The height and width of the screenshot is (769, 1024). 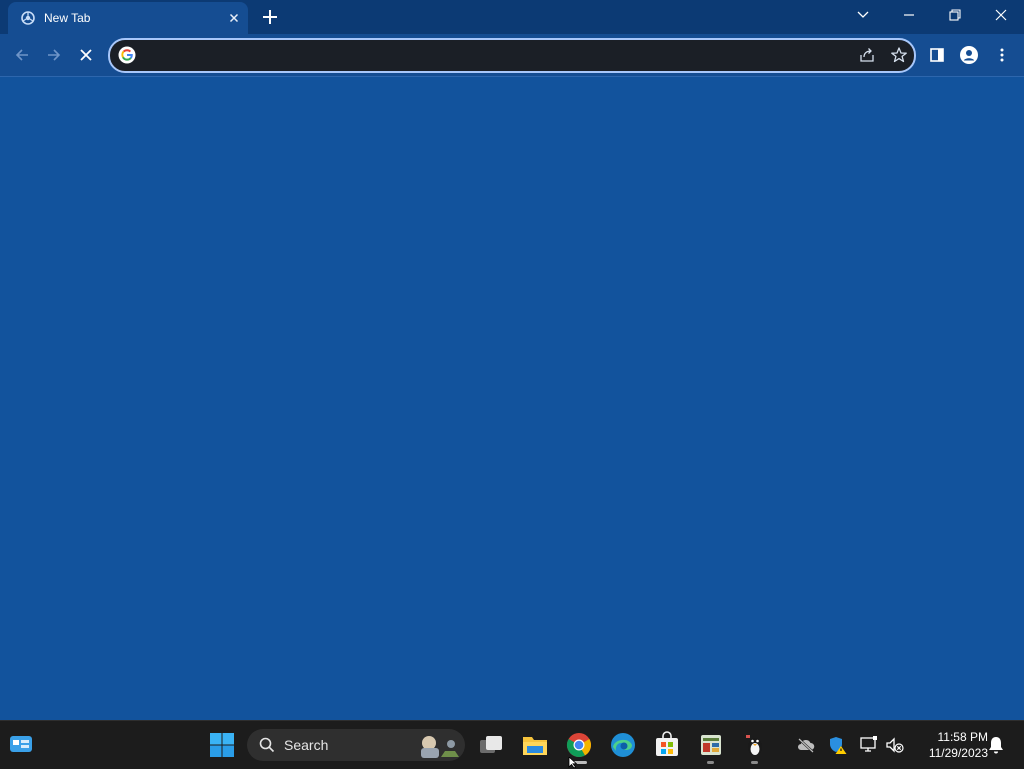 I want to click on back-button, so click(x=22, y=55).